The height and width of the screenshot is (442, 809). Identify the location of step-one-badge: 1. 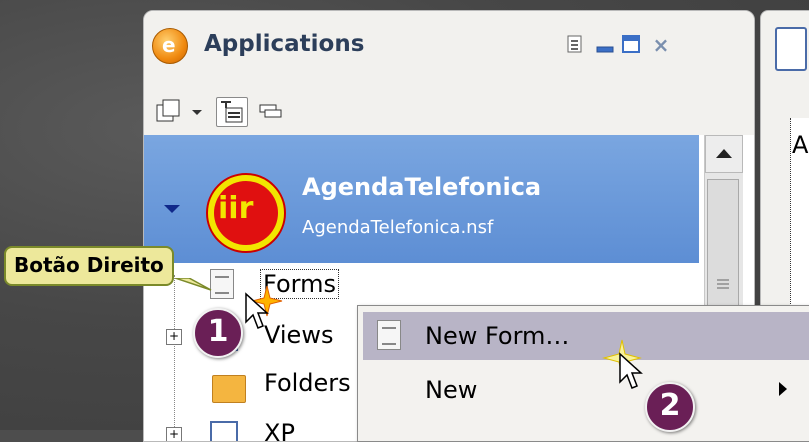
(218, 333).